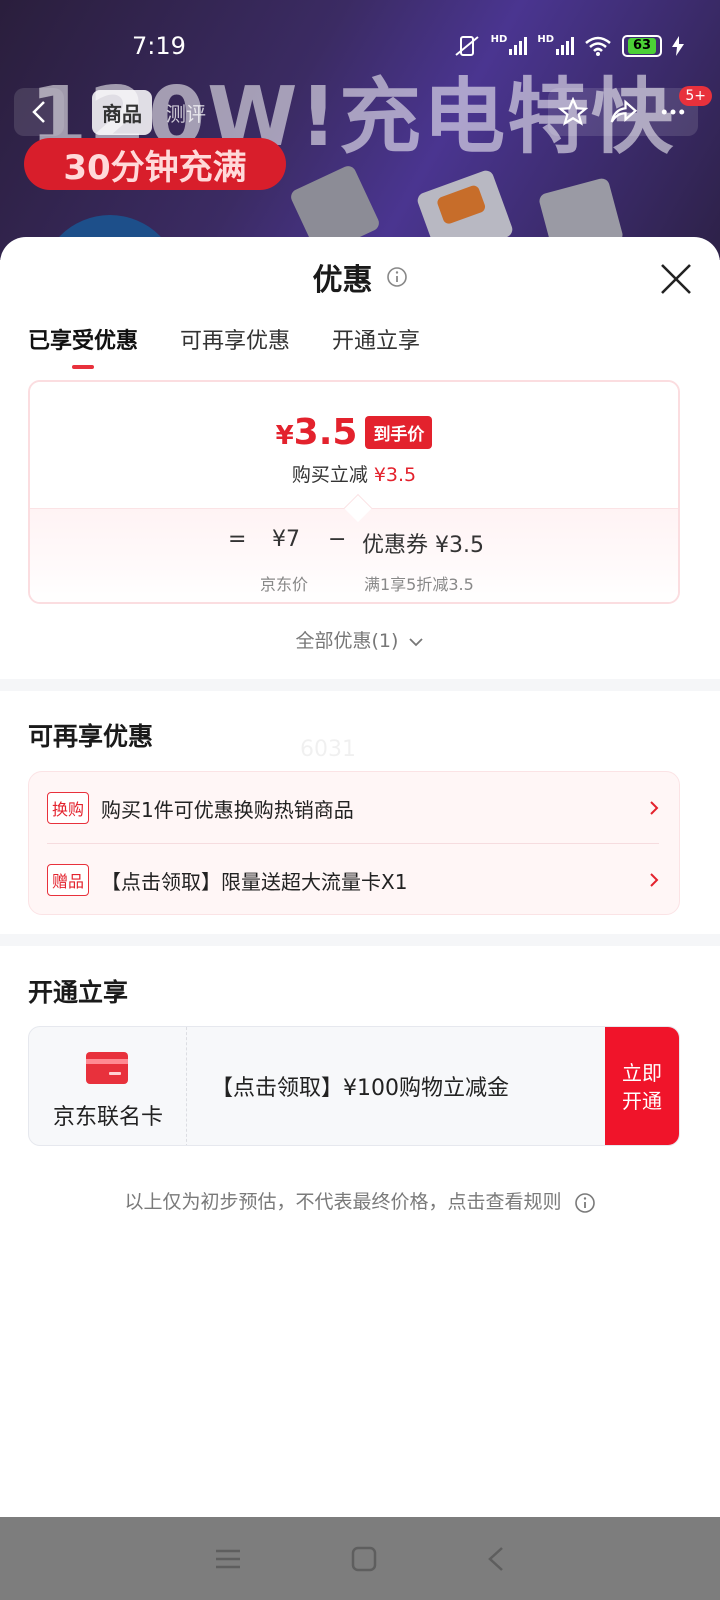  What do you see at coordinates (68, 880) in the screenshot?
I see `promo-tag: 赠品` at bounding box center [68, 880].